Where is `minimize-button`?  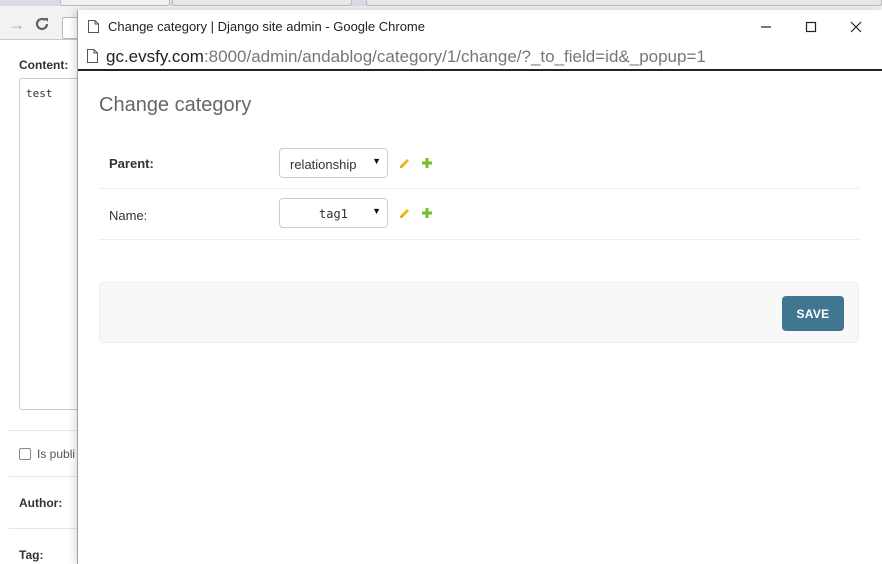
minimize-button is located at coordinates (766, 27).